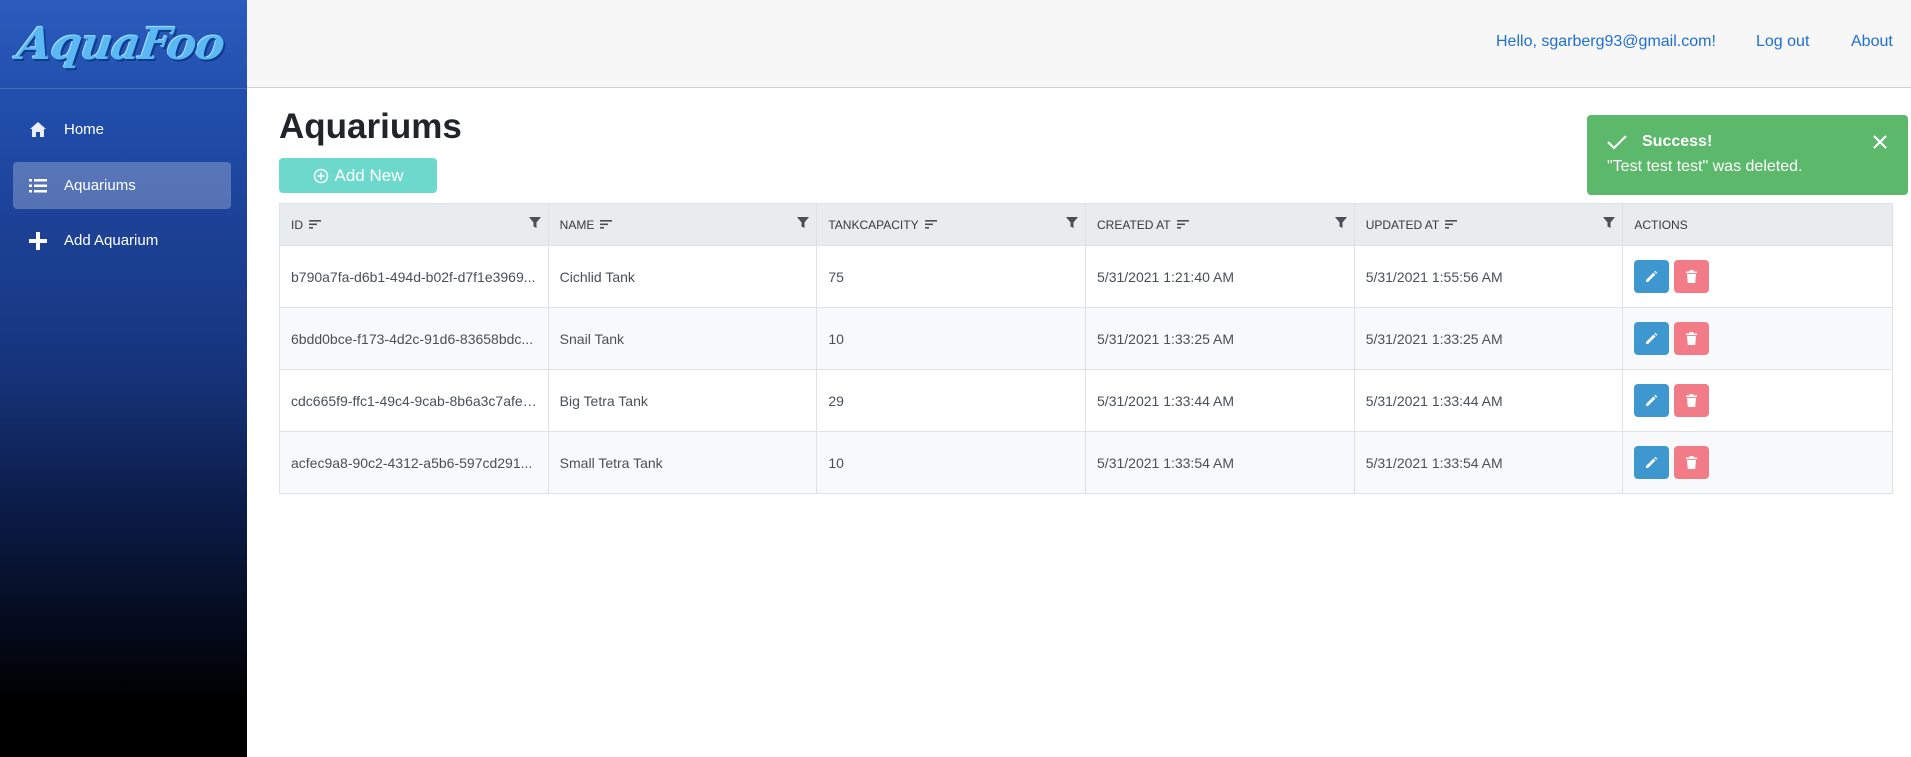 Image resolution: width=1911 pixels, height=757 pixels. I want to click on add-new-label: Add New, so click(369, 175).